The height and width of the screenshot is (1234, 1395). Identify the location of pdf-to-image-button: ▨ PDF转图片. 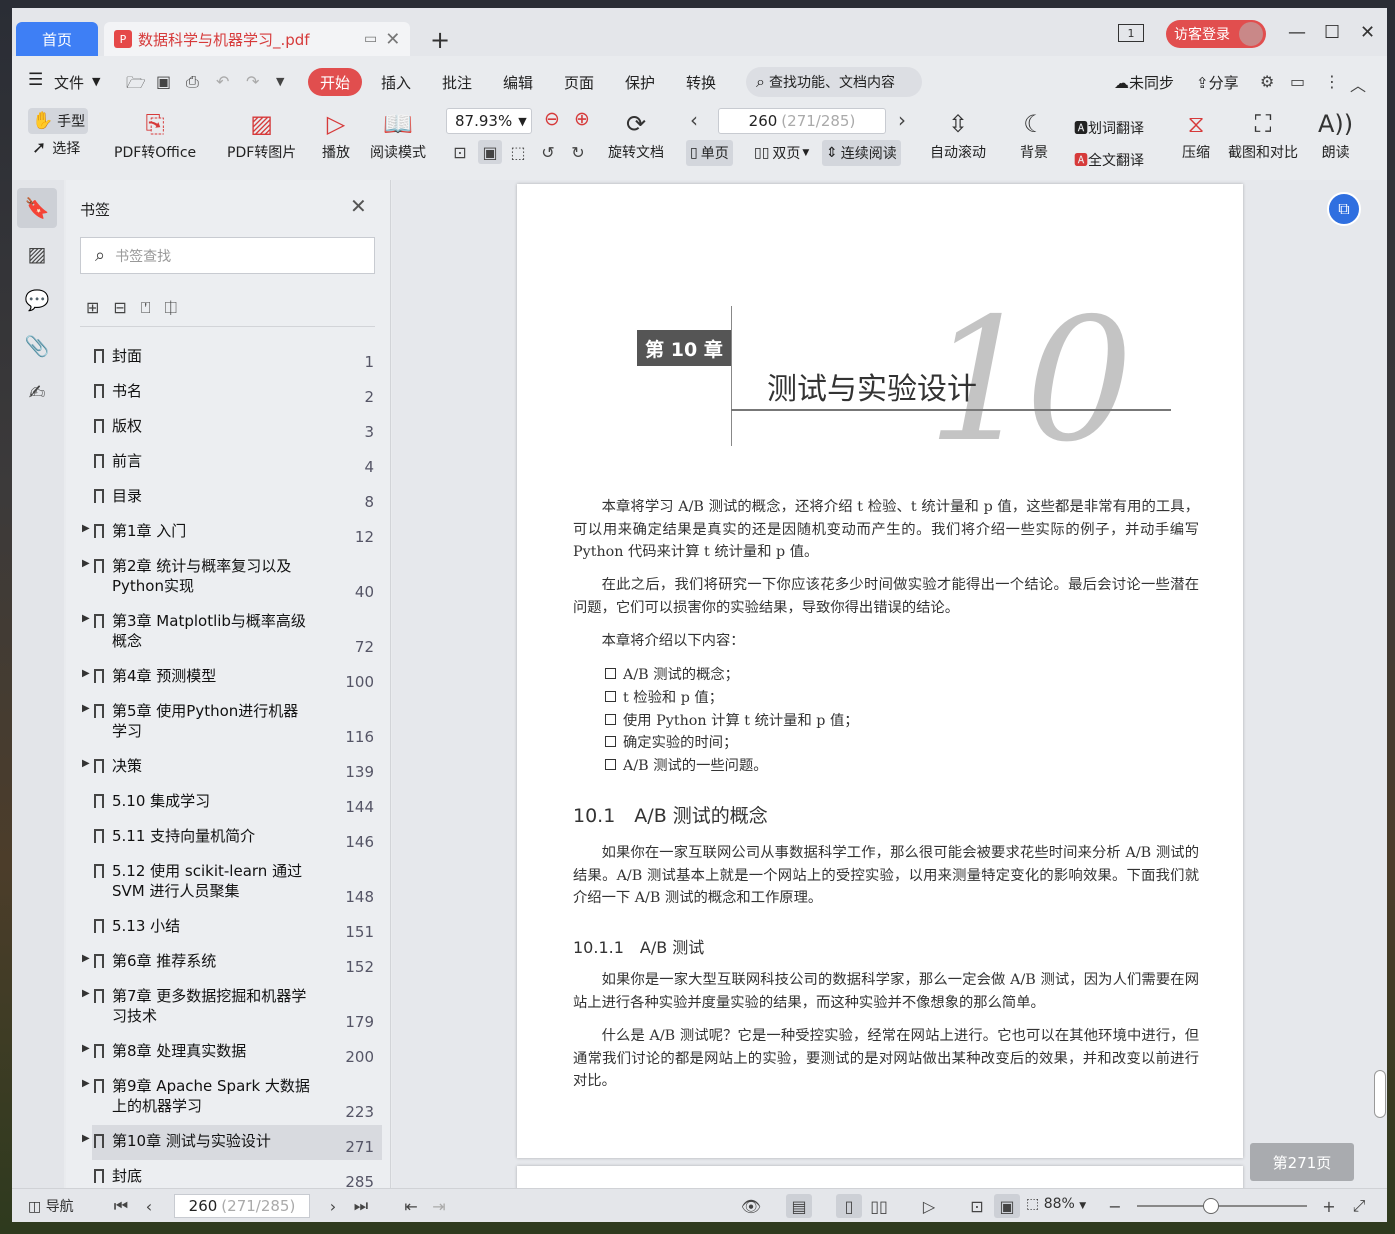
(261, 134).